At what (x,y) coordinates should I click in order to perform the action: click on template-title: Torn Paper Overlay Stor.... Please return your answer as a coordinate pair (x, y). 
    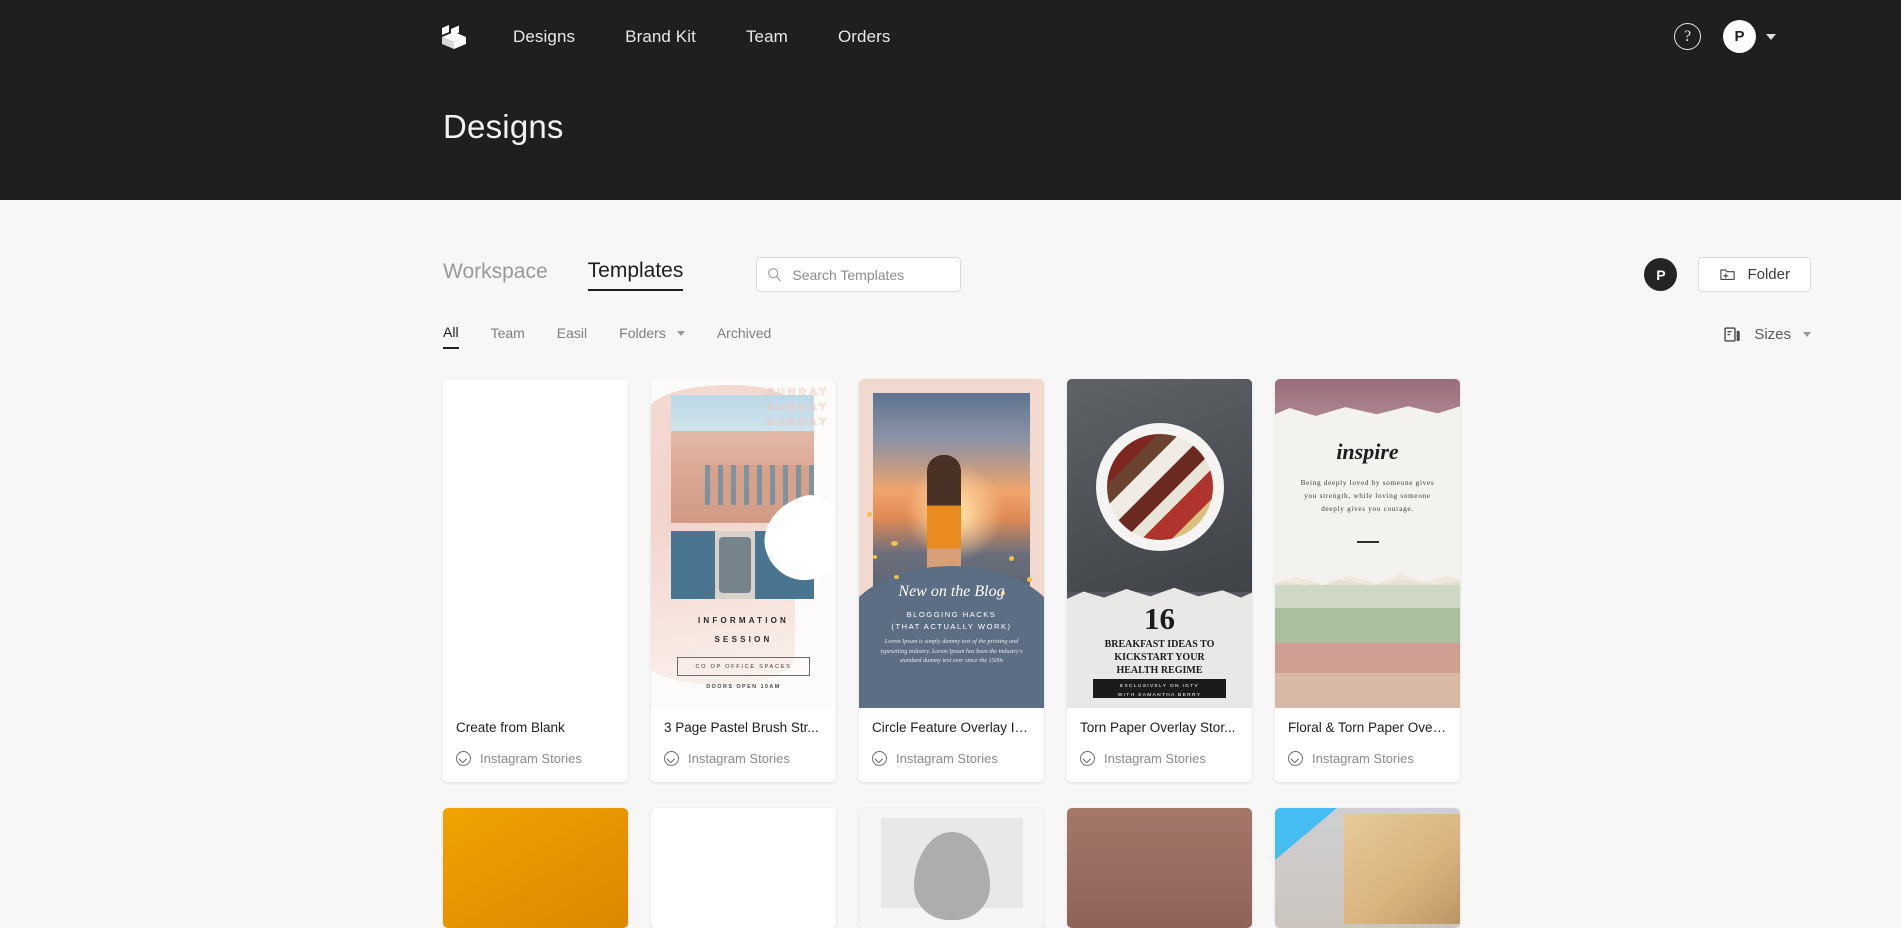
    Looking at the image, I should click on (1158, 727).